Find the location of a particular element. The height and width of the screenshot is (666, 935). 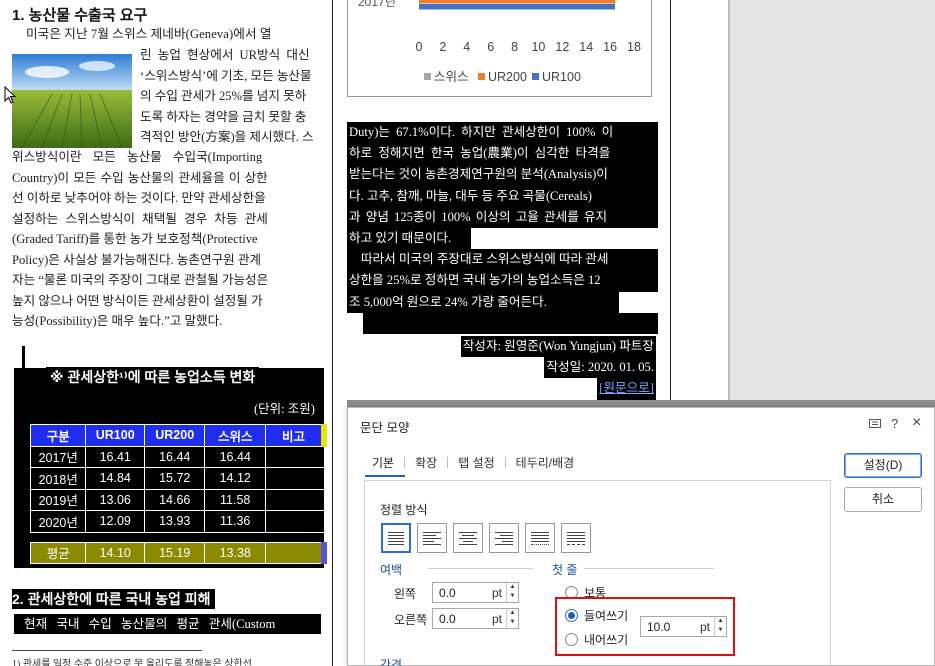

table-row: 2017년 16.41 16.44 16.44 is located at coordinates (177, 456).